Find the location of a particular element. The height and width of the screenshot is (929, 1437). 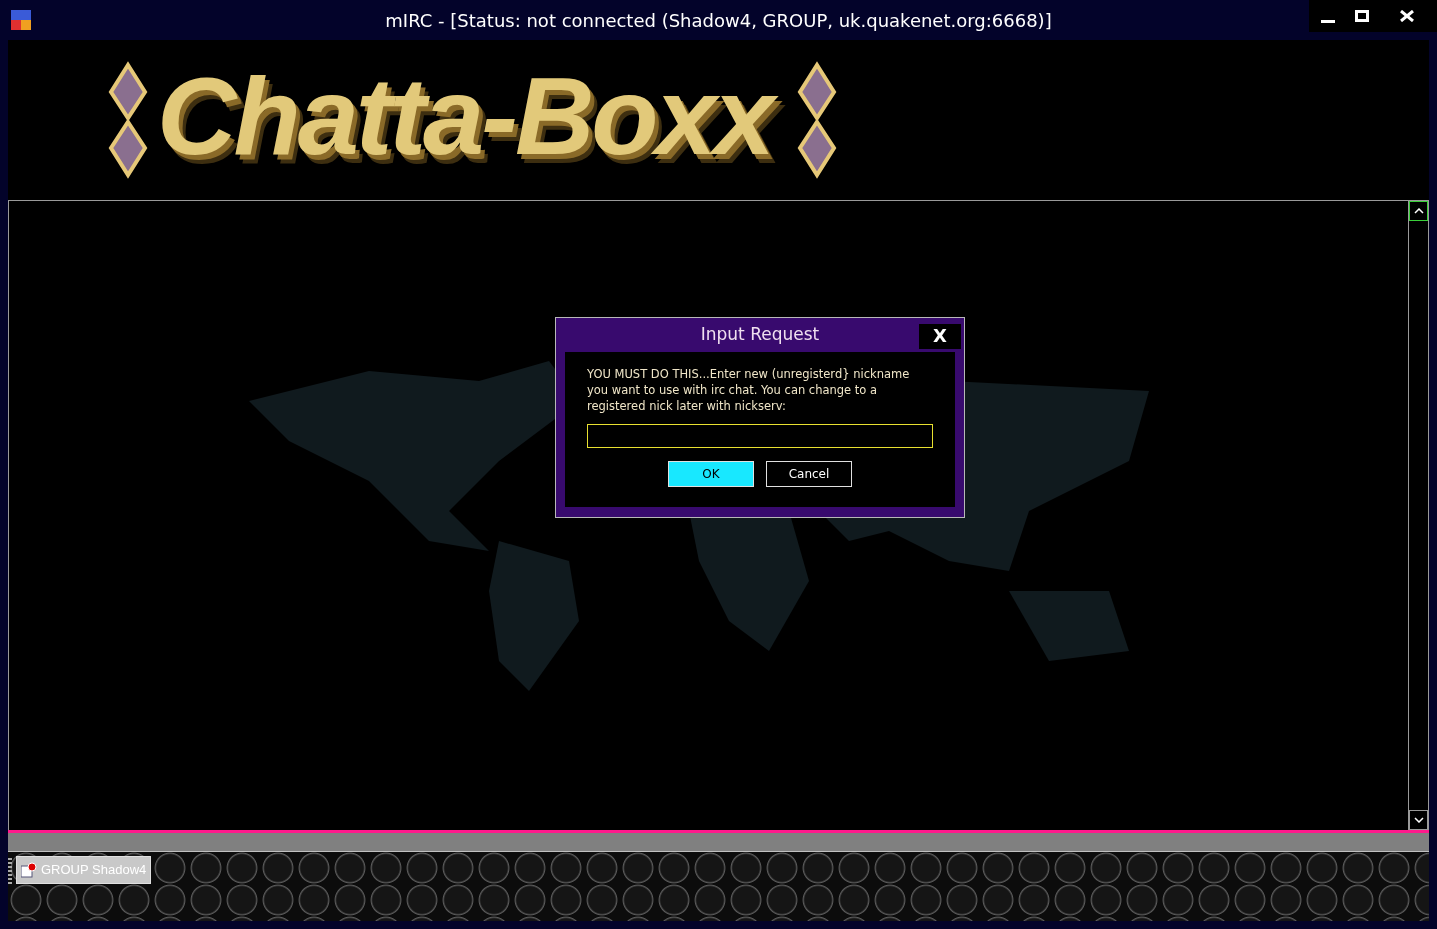

dialog-close-button: X is located at coordinates (940, 336).